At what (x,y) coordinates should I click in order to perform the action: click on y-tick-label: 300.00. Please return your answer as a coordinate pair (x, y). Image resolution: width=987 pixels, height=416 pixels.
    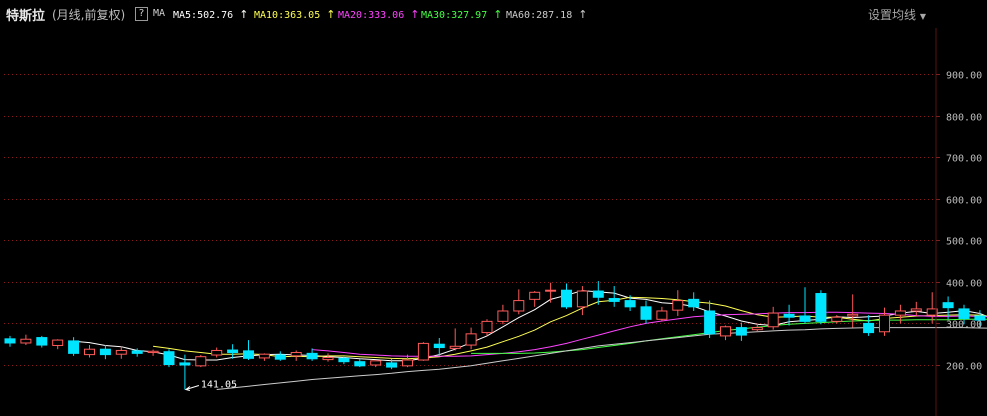
    Looking at the image, I should click on (964, 325).